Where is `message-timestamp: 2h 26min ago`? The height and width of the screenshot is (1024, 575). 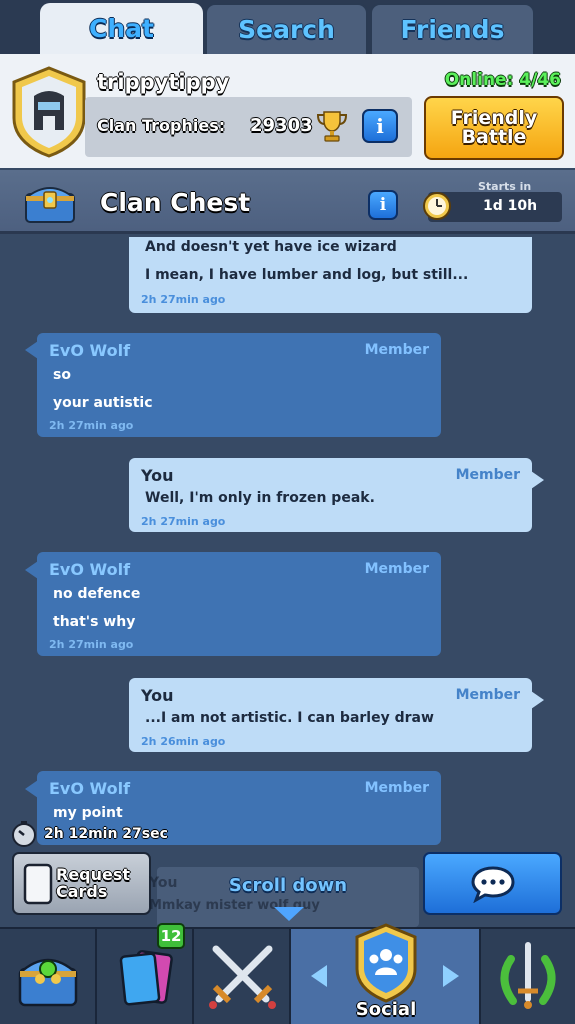 message-timestamp: 2h 26min ago is located at coordinates (183, 741).